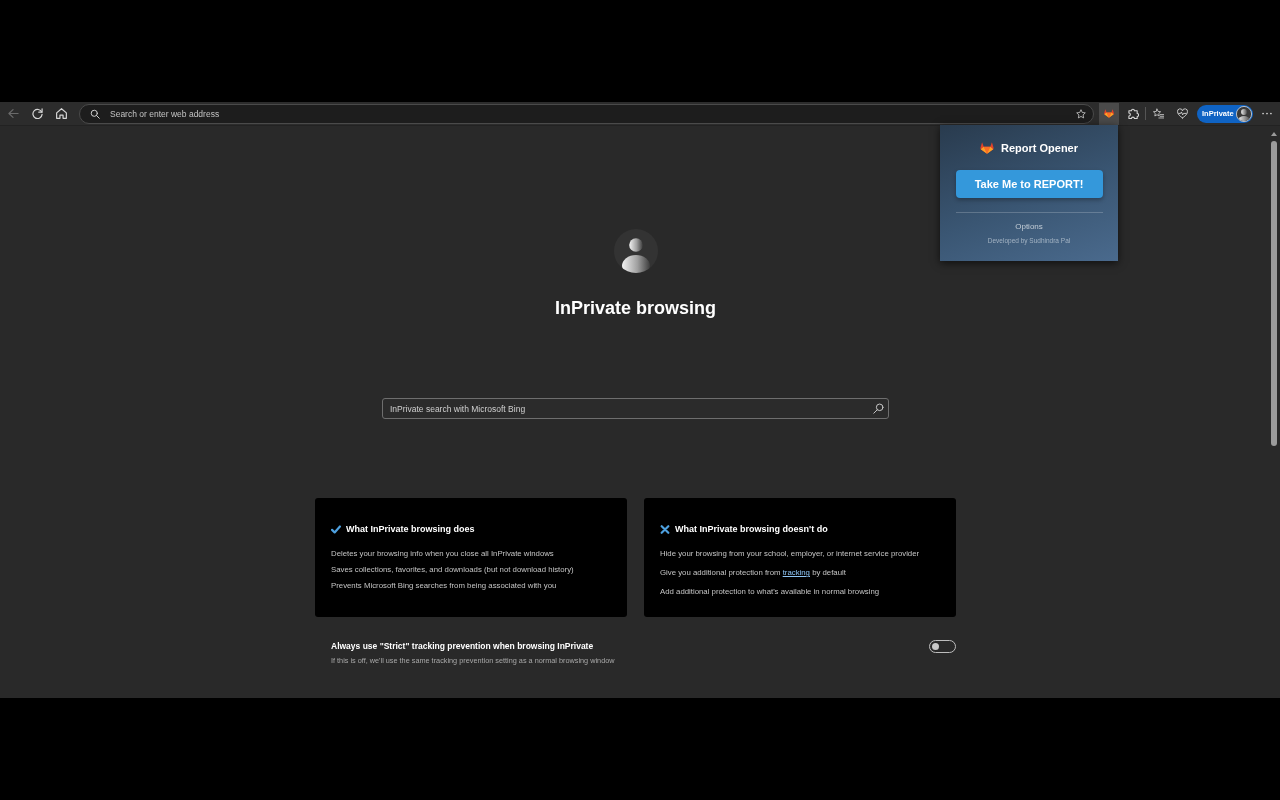 The width and height of the screenshot is (1280, 800). I want to click on star-icon, so click(1081, 113).